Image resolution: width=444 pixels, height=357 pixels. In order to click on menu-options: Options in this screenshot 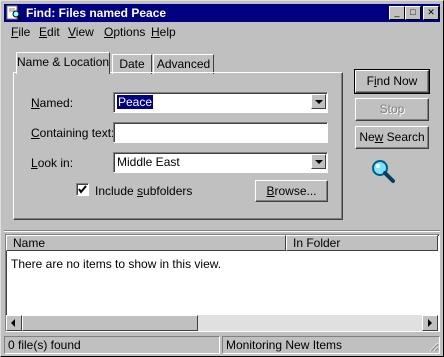, I will do `click(124, 32)`.